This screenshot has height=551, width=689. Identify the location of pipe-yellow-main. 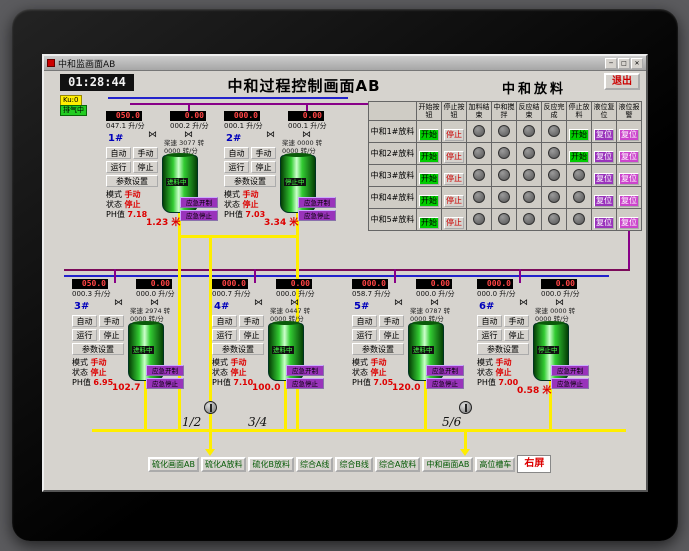
(359, 430).